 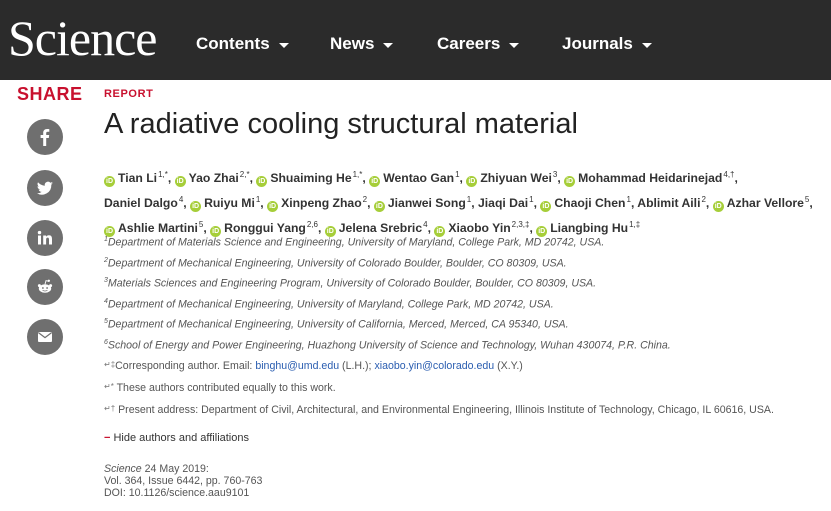 I want to click on author-entry: iD Azhar Vellore5, so click(x=760, y=204).